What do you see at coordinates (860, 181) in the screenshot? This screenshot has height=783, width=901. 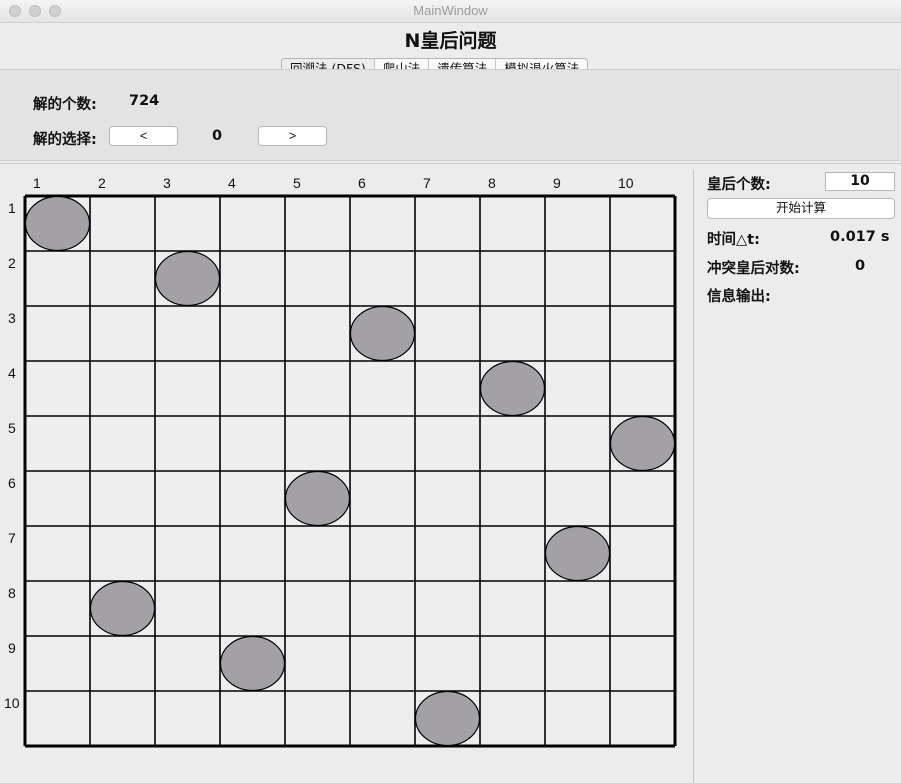 I see `queen-count-input: 10` at bounding box center [860, 181].